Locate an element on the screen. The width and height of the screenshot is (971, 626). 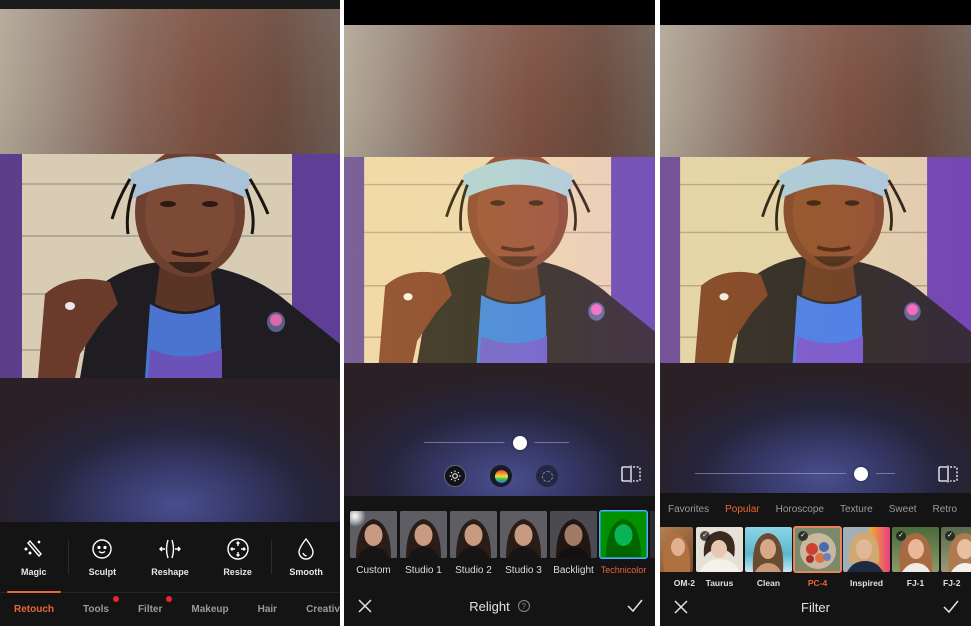
resize-icon is located at coordinates (237, 549).